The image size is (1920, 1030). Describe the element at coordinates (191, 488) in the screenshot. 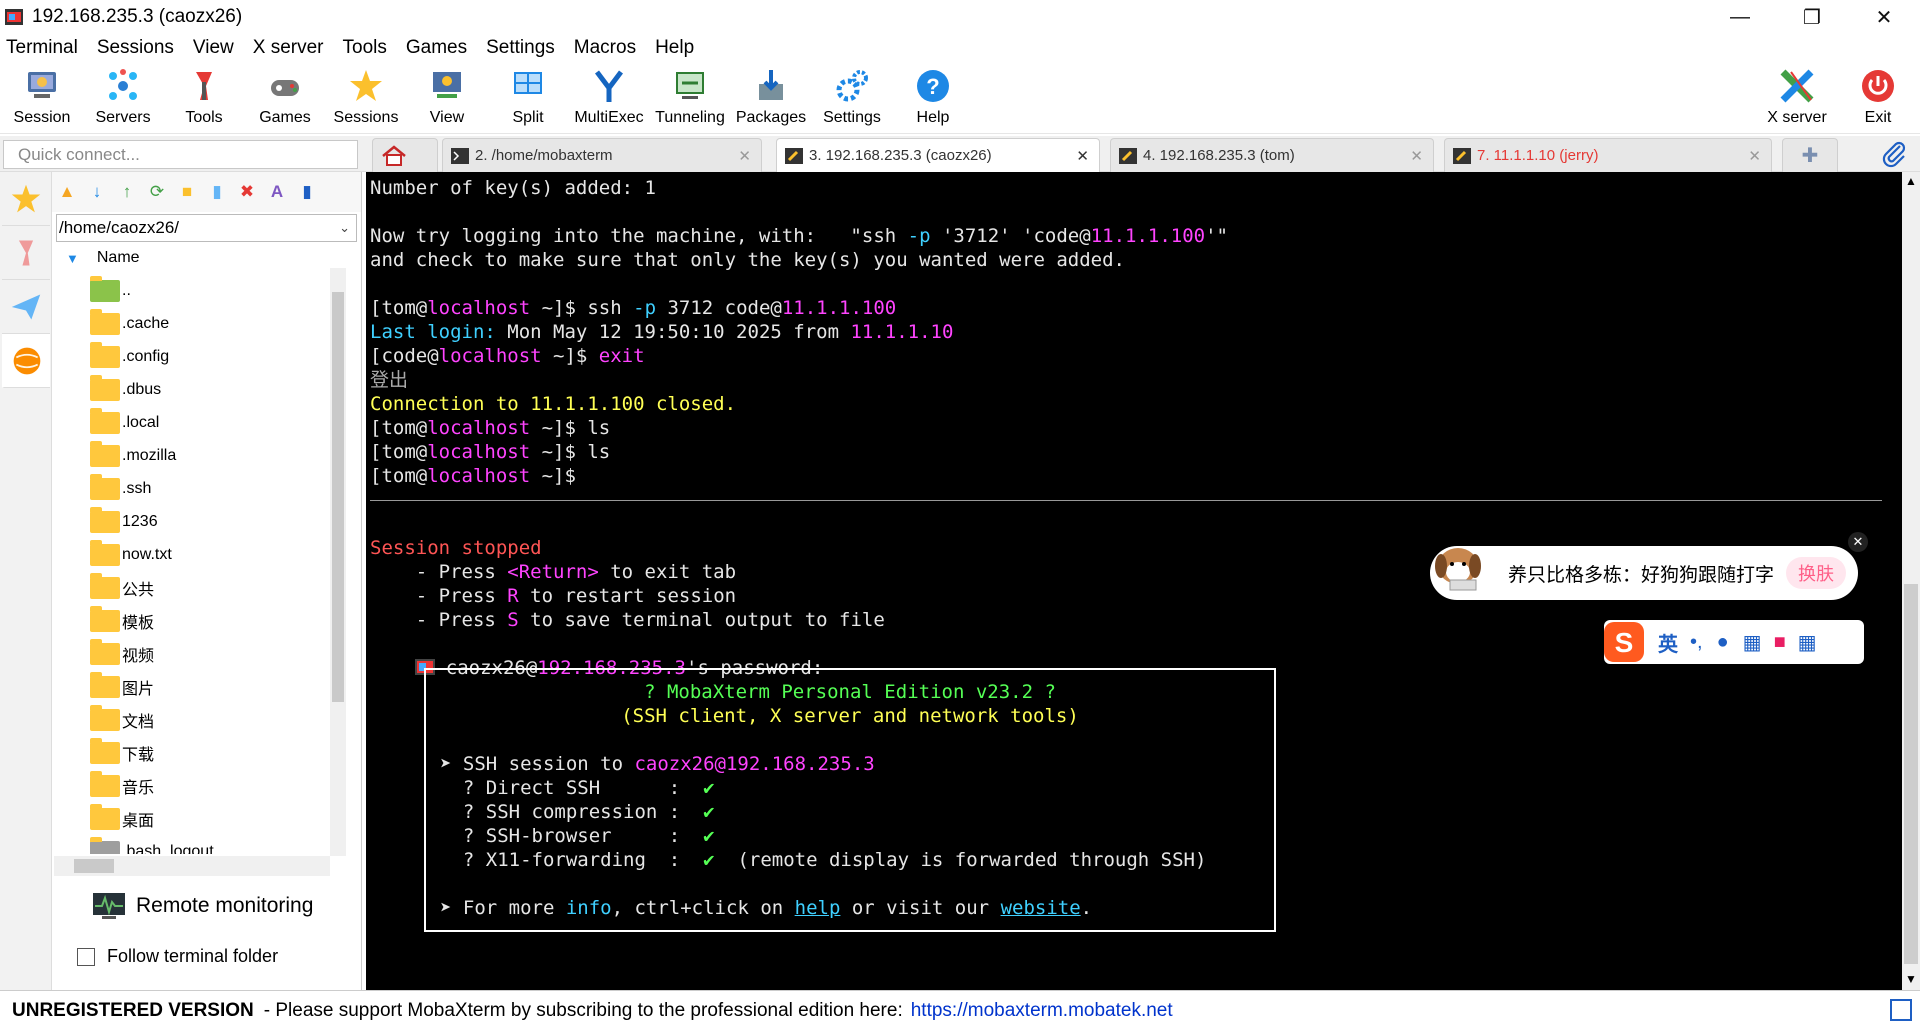

I see `list-item: .ssh` at that location.